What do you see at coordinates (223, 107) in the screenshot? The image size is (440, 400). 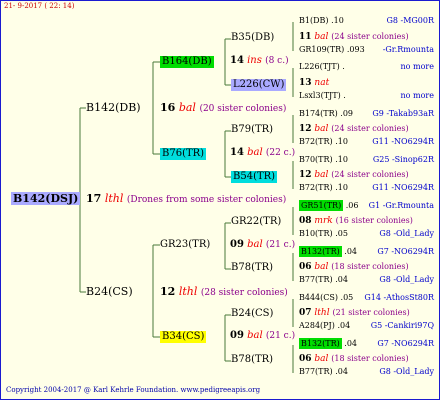 I see `g1-info: 16 bal (20 sister colonies)` at bounding box center [223, 107].